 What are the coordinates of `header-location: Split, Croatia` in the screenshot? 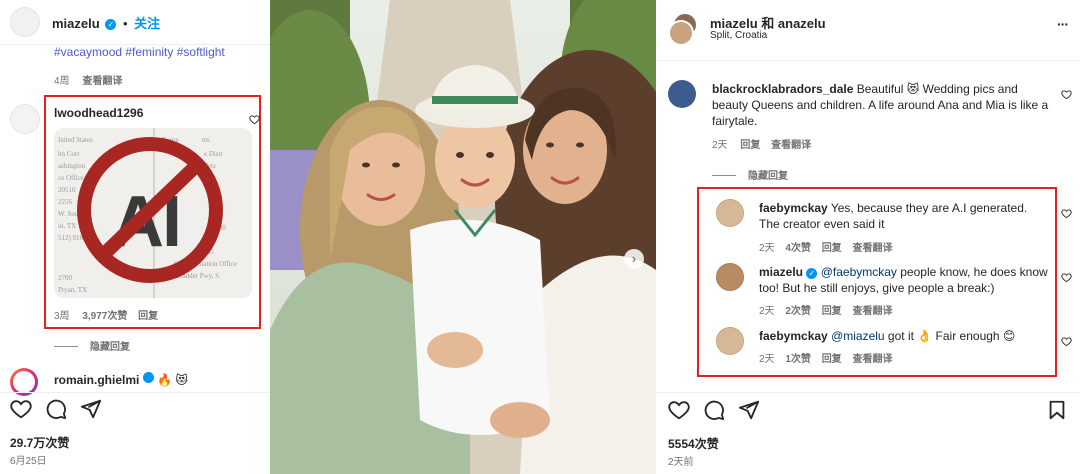 It's located at (738, 35).